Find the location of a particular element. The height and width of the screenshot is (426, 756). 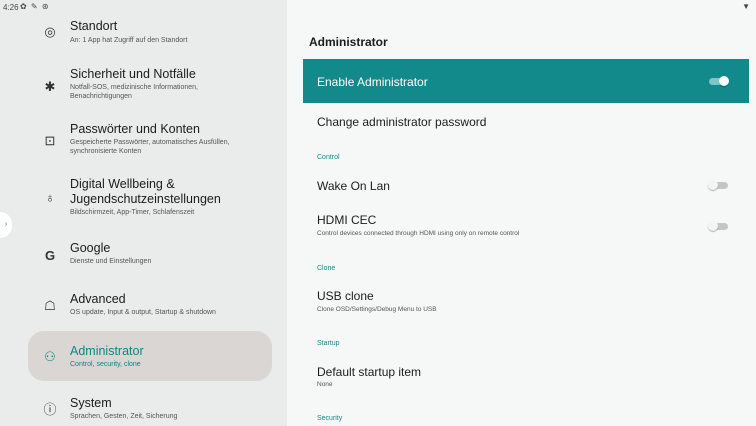

sidebar-item-title: Administrator is located at coordinates (107, 351).